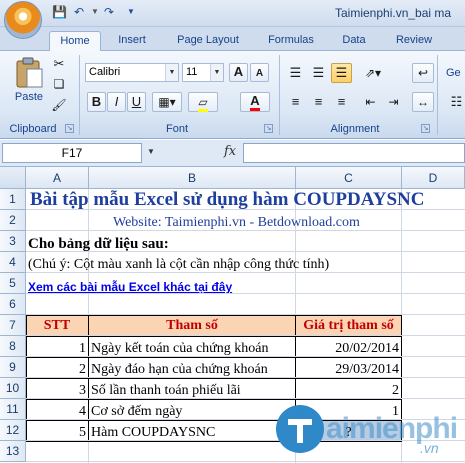  I want to click on website-text: Website: Taimienphi.vn - Betdownload.com, so click(236, 223).